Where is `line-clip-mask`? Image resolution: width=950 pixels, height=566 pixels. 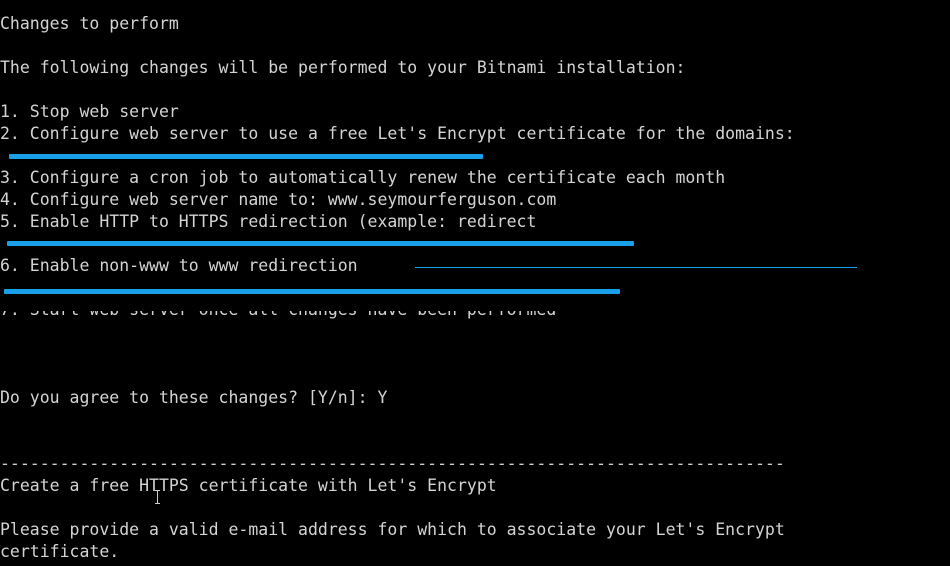 line-clip-mask is located at coordinates (475, 305).